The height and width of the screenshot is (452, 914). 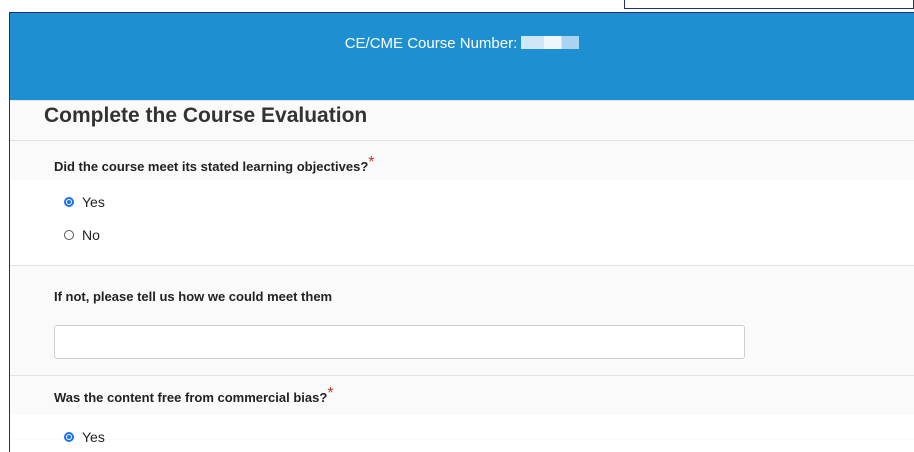 I want to click on top-box, so click(x=769, y=4).